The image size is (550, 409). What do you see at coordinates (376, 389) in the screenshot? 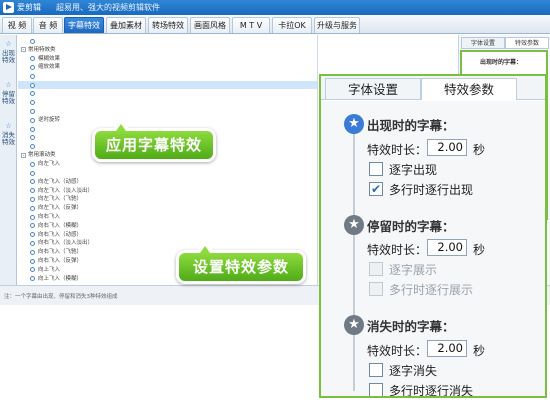
I see `disappear-line-by-line-checkbox` at bounding box center [376, 389].